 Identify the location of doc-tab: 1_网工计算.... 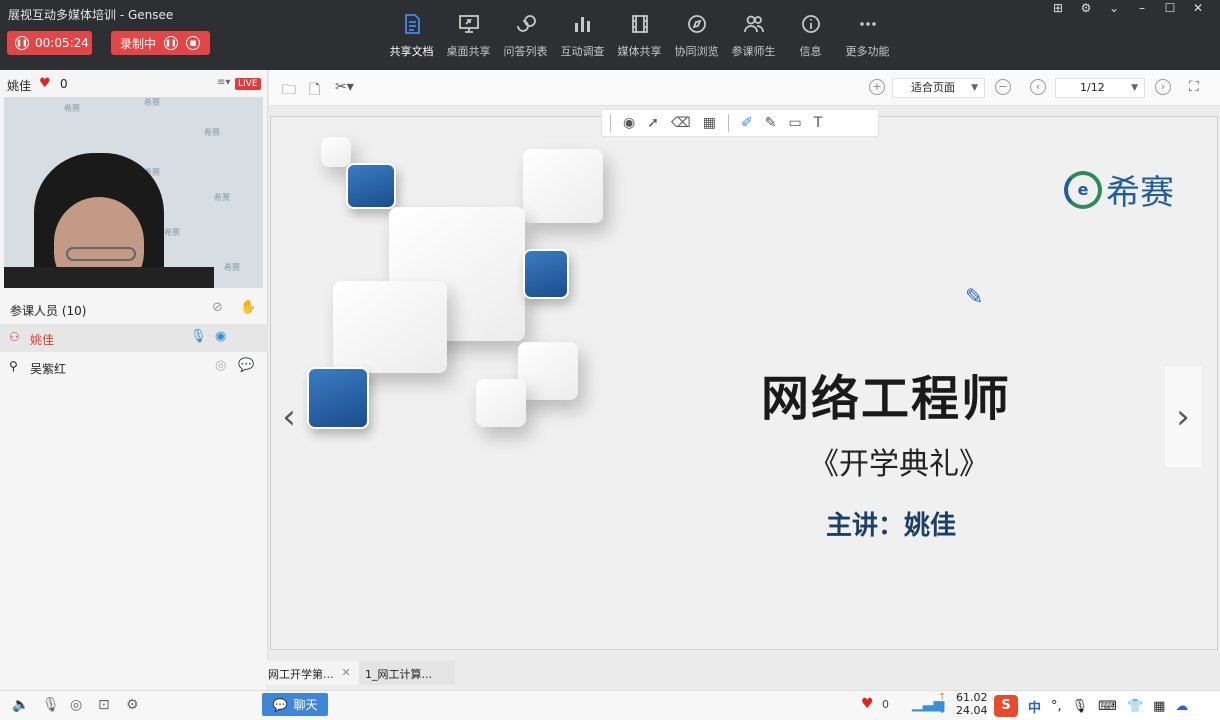
(407, 673).